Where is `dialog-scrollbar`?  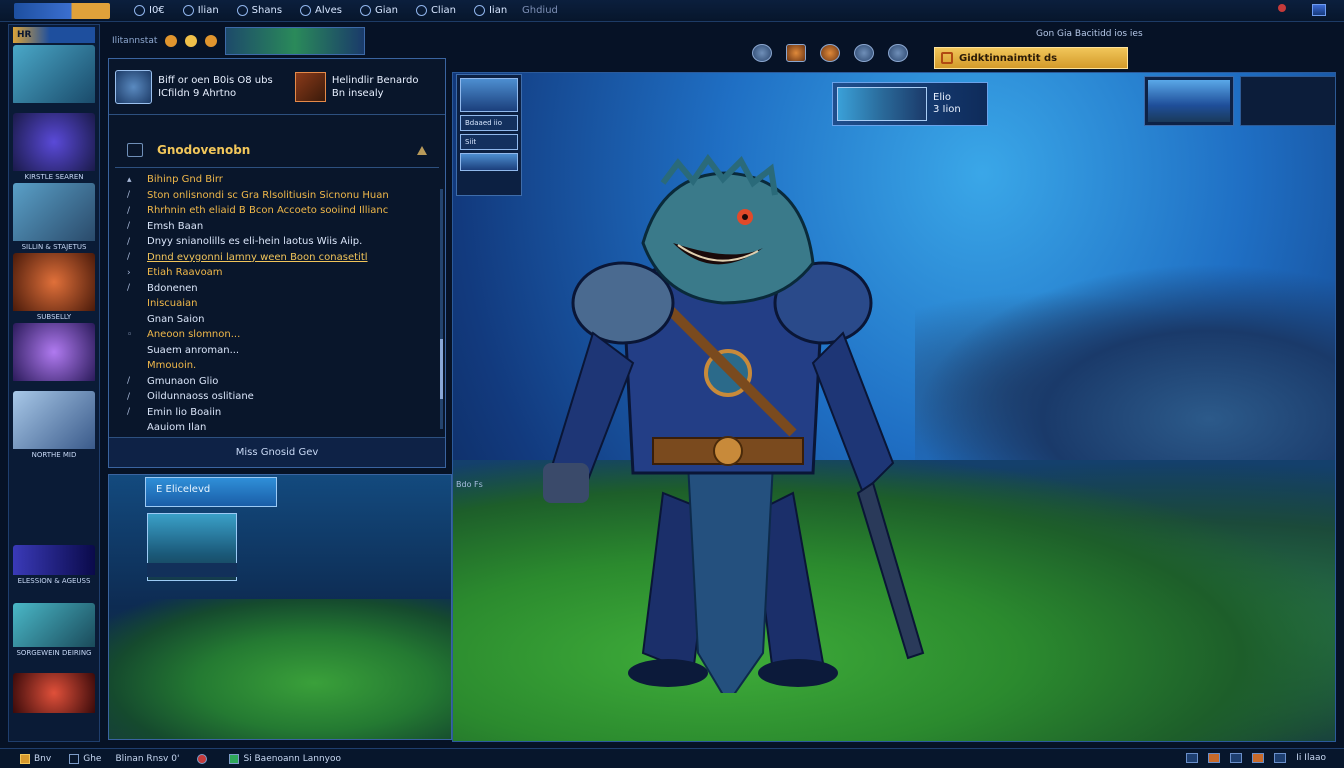 dialog-scrollbar is located at coordinates (441, 309).